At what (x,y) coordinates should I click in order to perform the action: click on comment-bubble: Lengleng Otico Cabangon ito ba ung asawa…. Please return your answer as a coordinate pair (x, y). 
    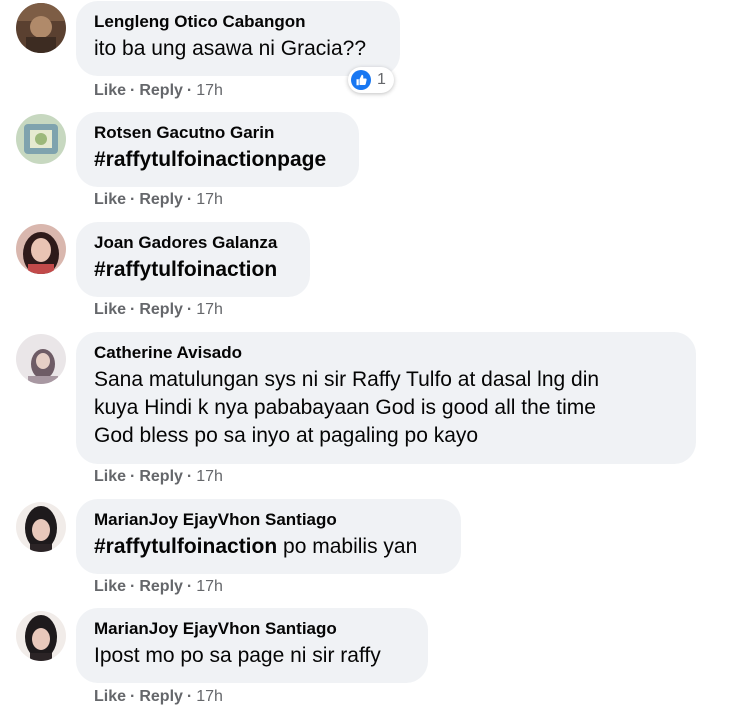
    Looking at the image, I should click on (238, 38).